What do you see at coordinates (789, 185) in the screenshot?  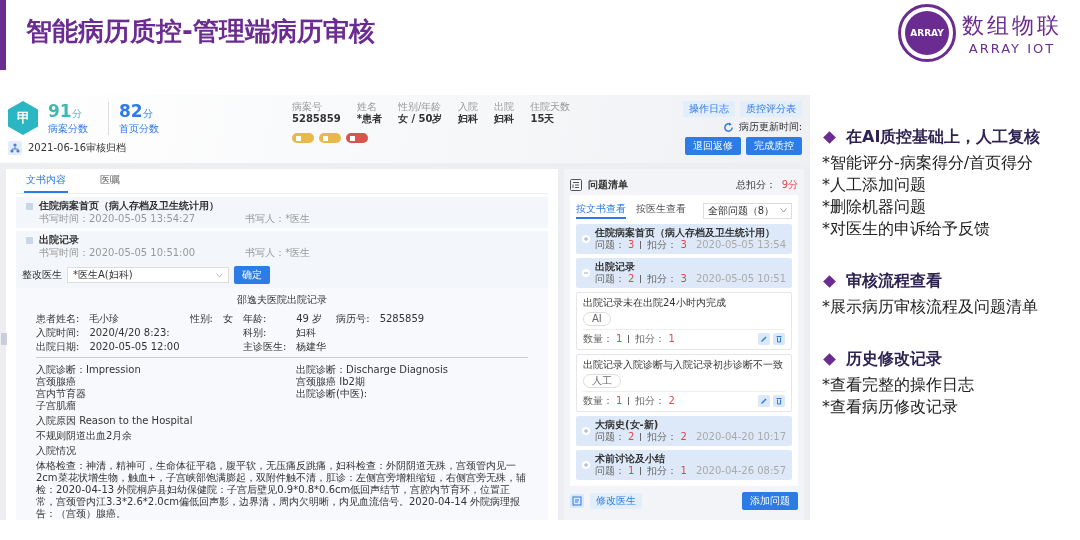 I see `total-value: 9分` at bounding box center [789, 185].